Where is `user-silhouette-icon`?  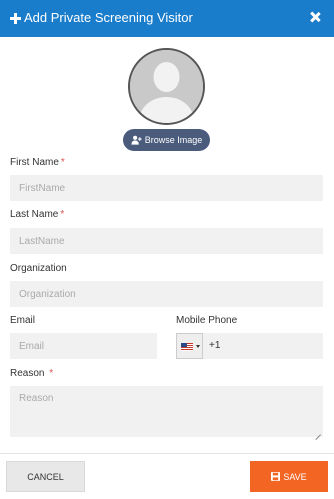 user-silhouette-icon is located at coordinates (166, 86).